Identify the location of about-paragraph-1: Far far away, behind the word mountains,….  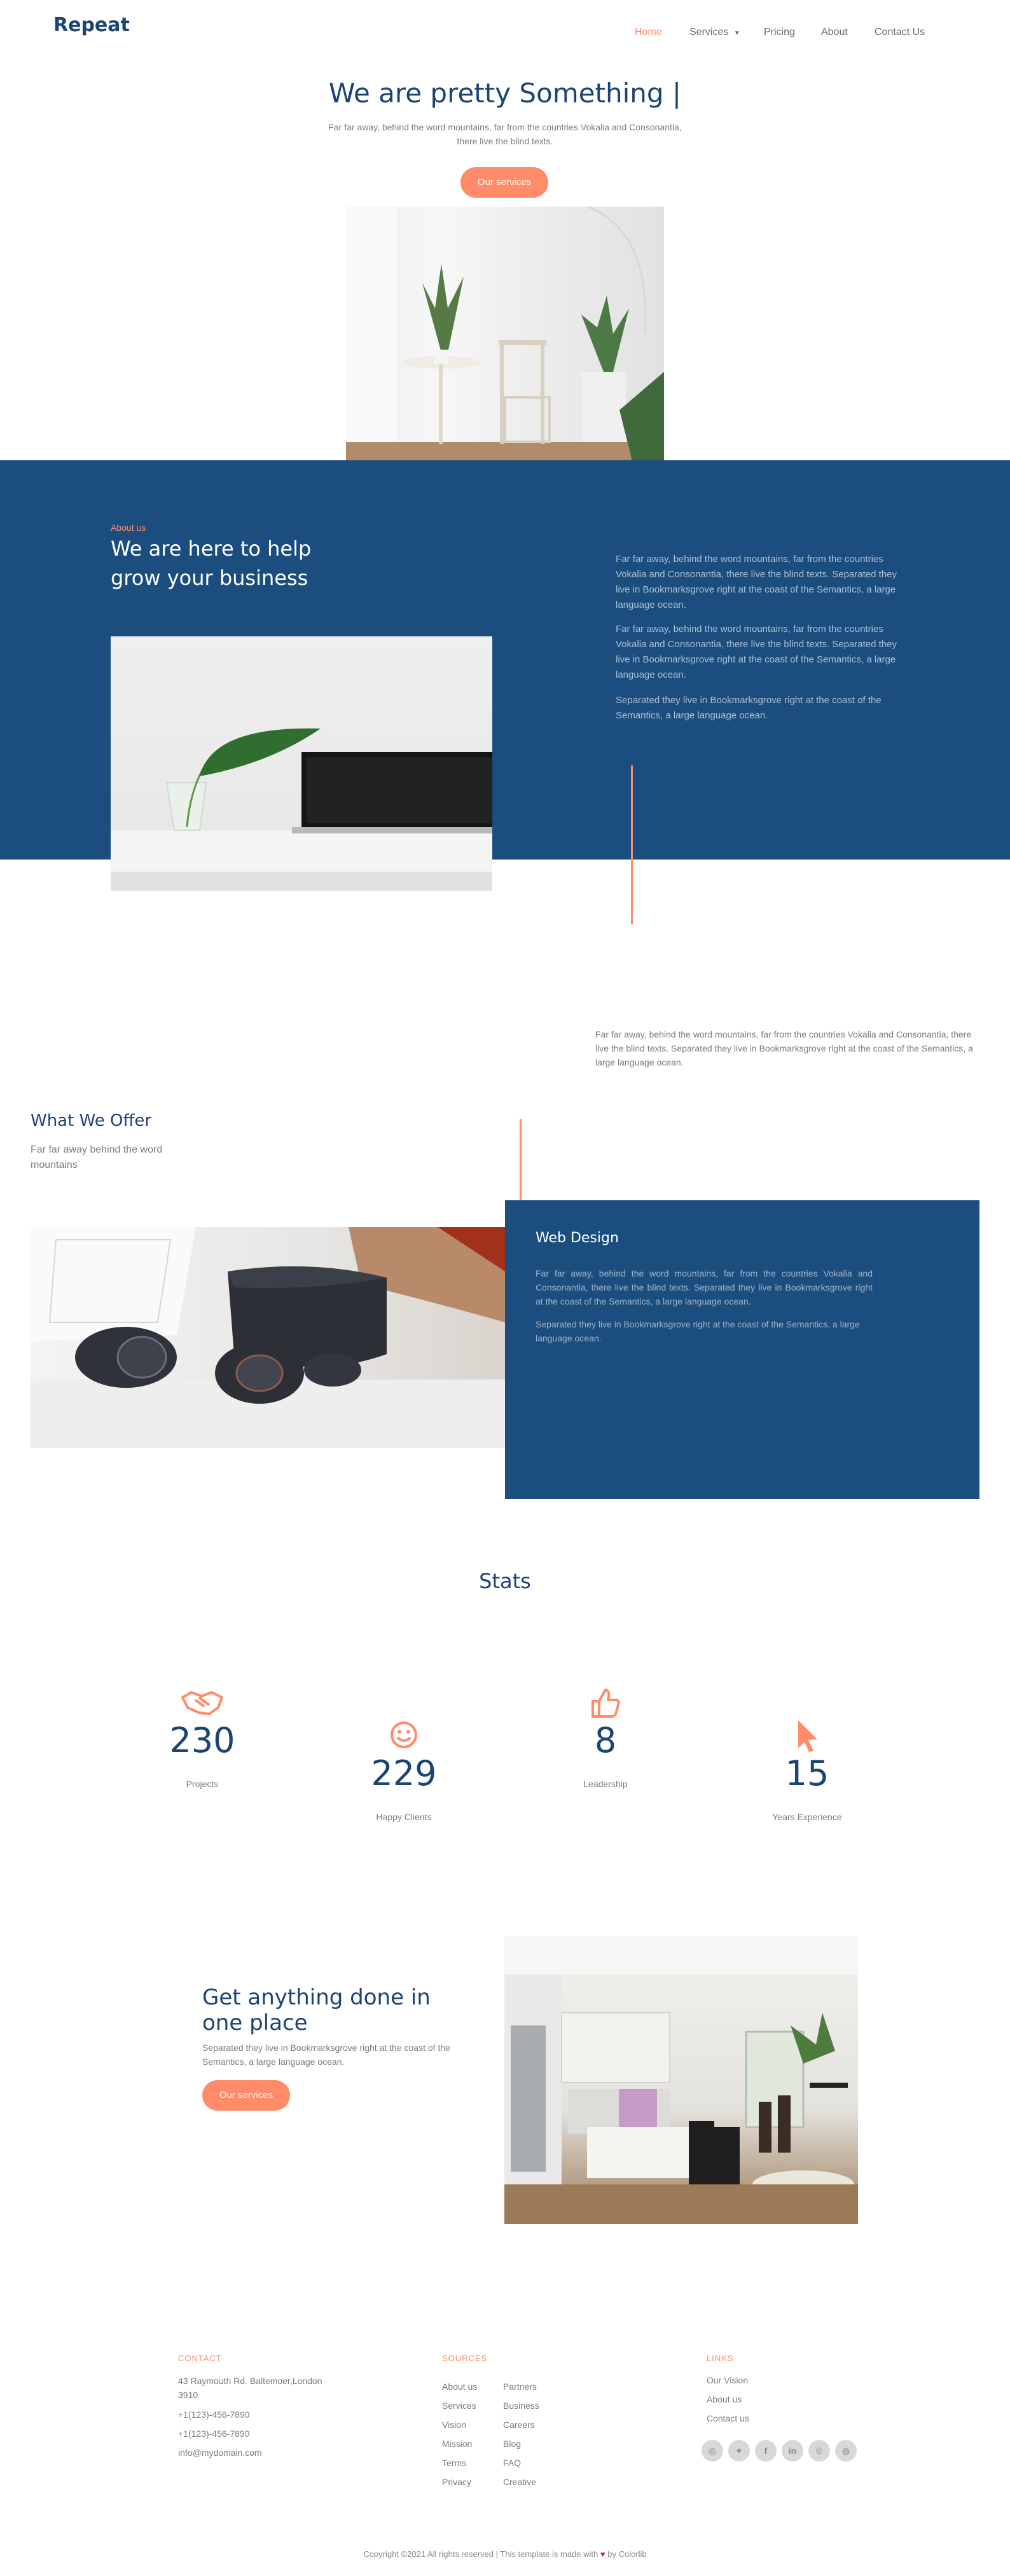
(757, 582).